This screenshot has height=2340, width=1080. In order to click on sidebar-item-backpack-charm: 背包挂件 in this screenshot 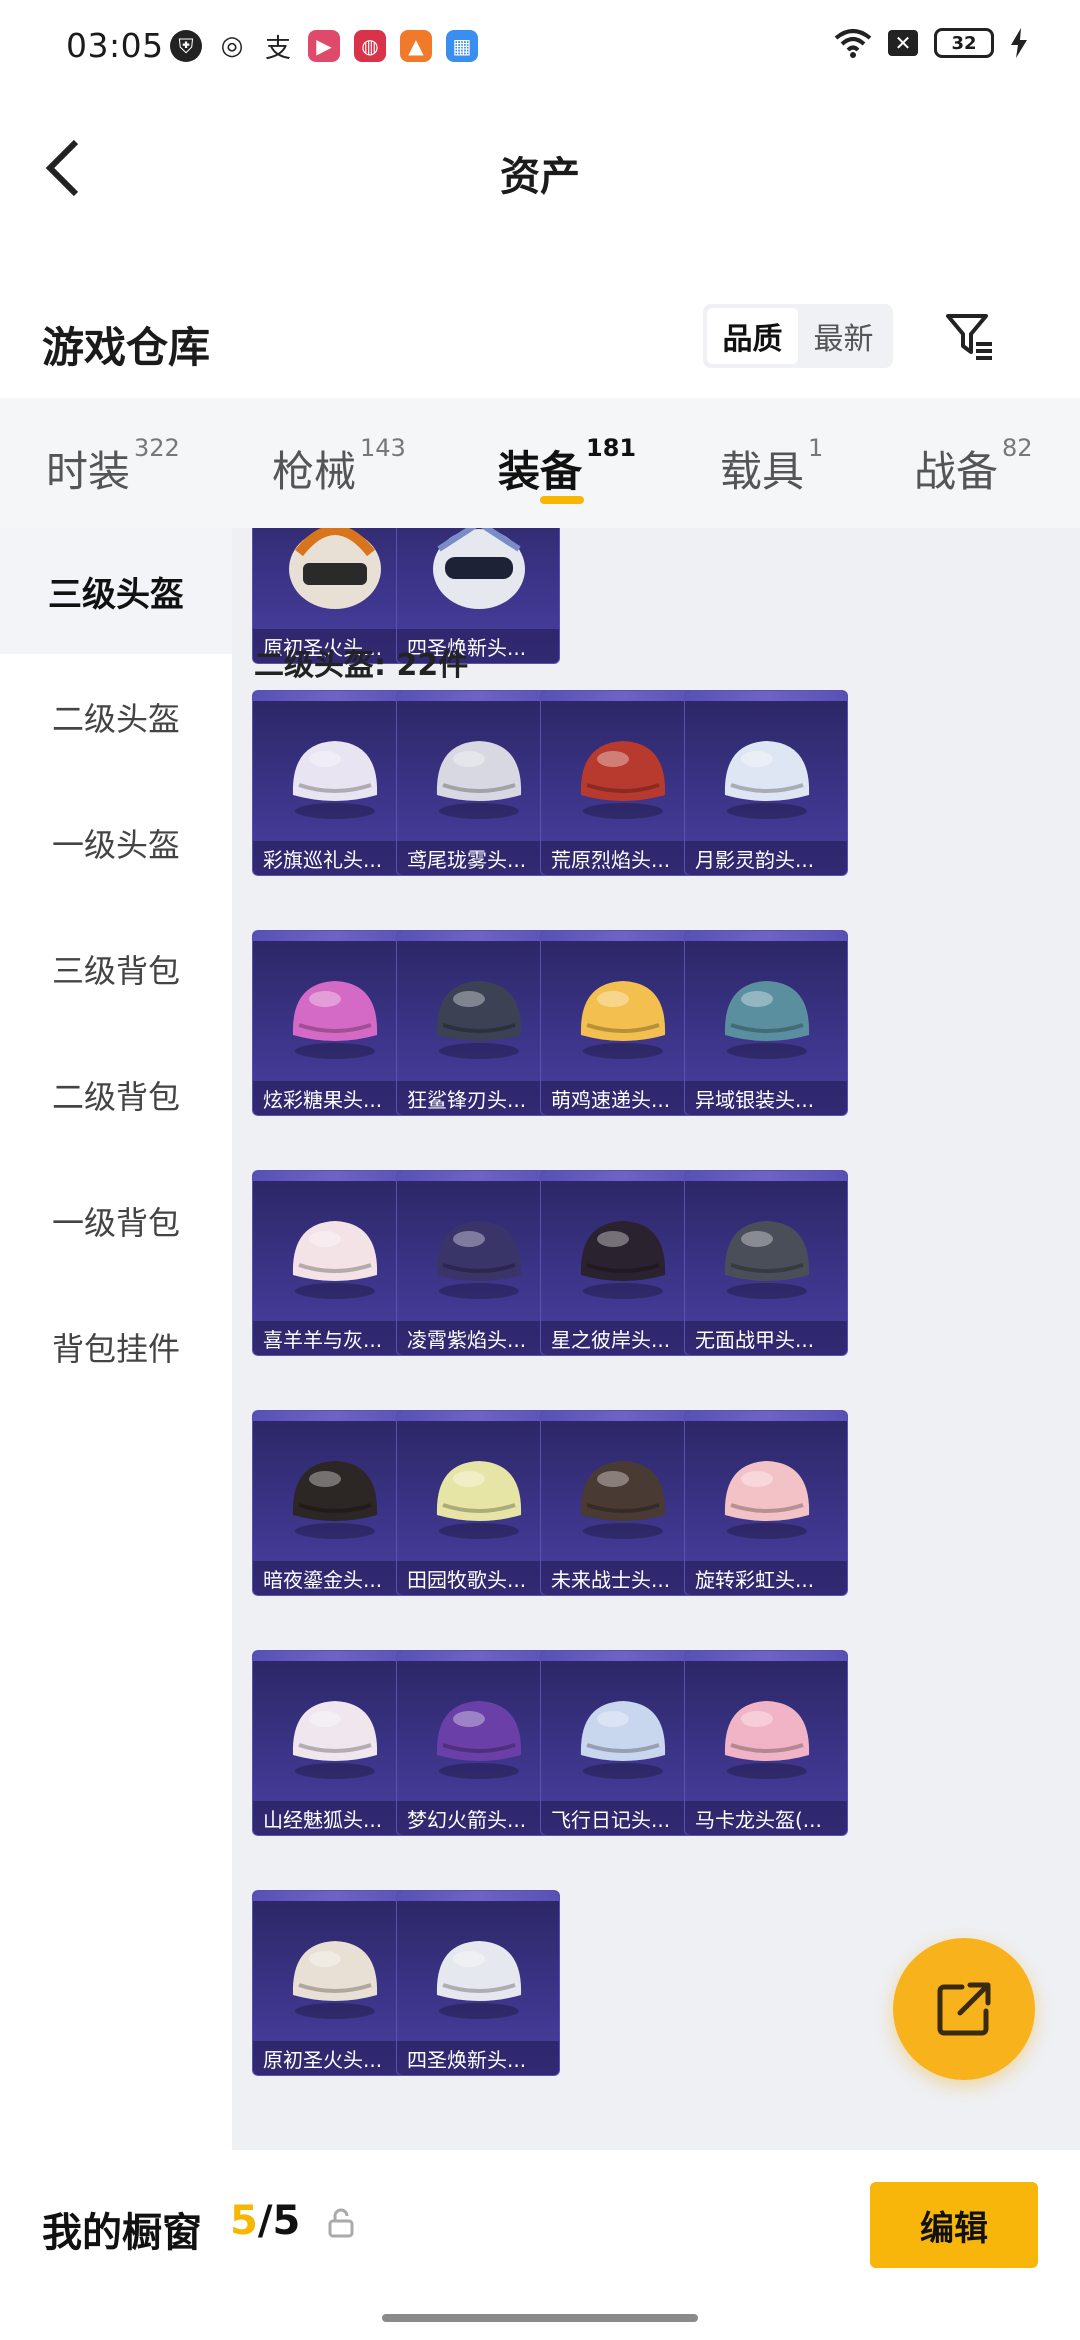, I will do `click(116, 1347)`.